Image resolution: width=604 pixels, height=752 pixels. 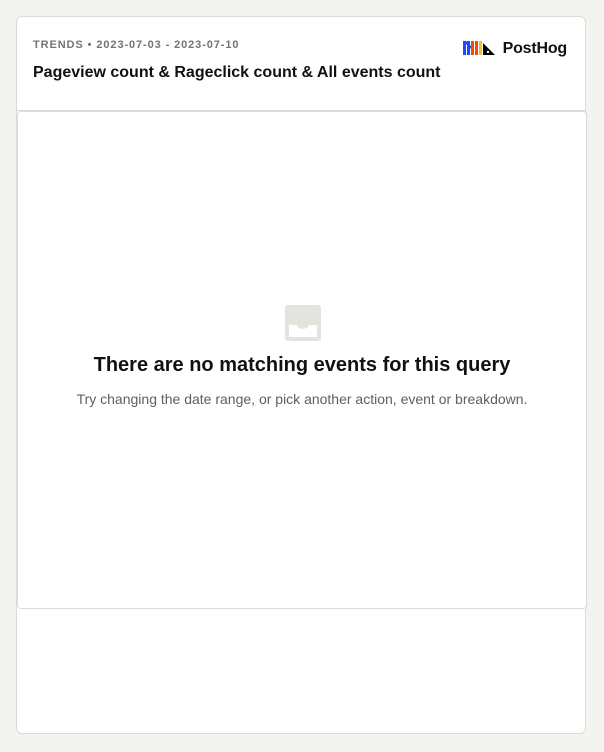 What do you see at coordinates (303, 323) in the screenshot?
I see `inbox-icon` at bounding box center [303, 323].